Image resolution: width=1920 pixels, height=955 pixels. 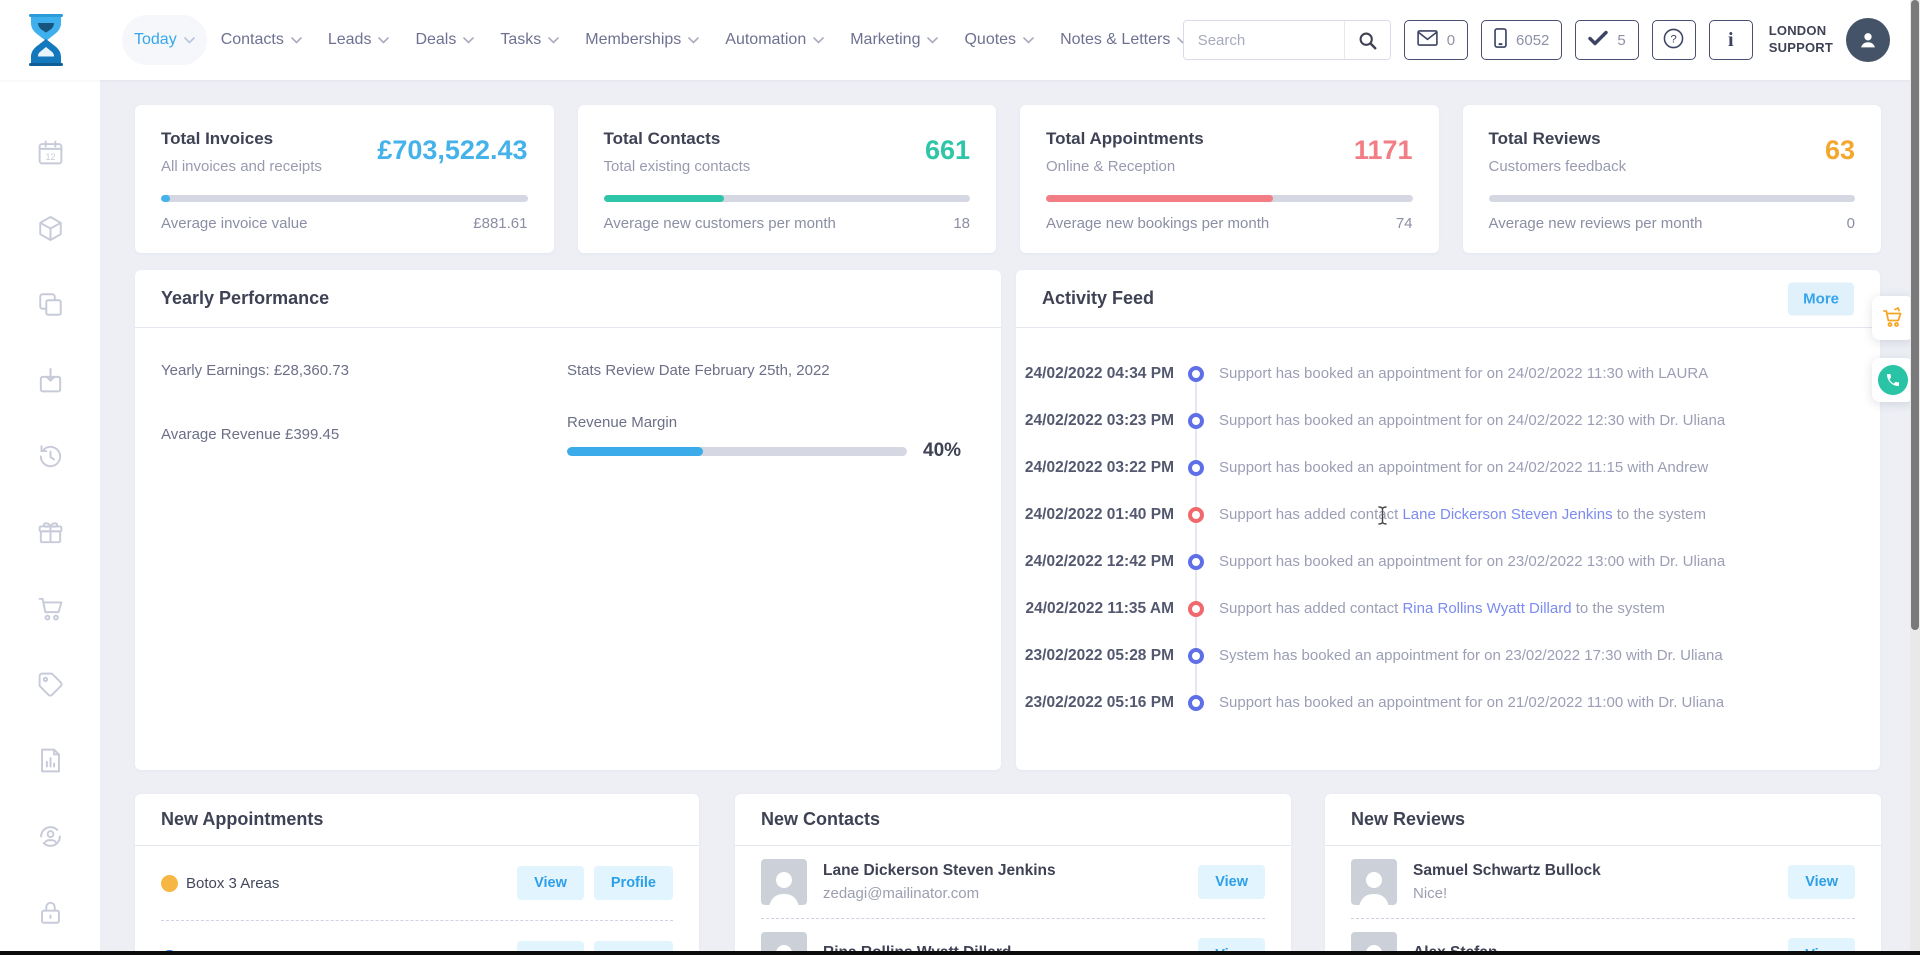 I want to click on sidebar-item-history, so click(x=50, y=456).